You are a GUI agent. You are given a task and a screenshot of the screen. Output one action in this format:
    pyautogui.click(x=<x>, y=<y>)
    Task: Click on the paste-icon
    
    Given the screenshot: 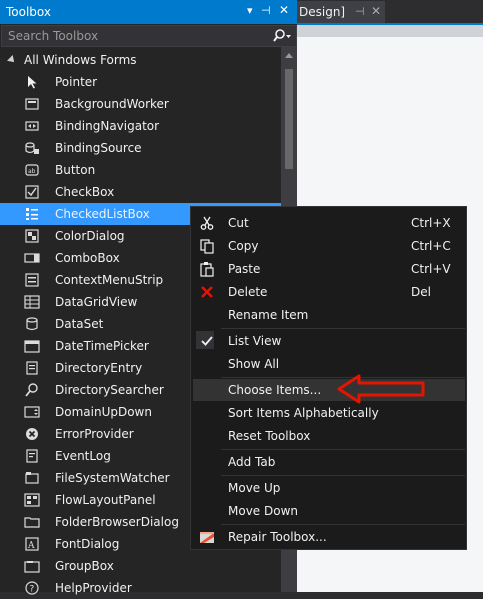 What is the action you would take?
    pyautogui.click(x=207, y=269)
    